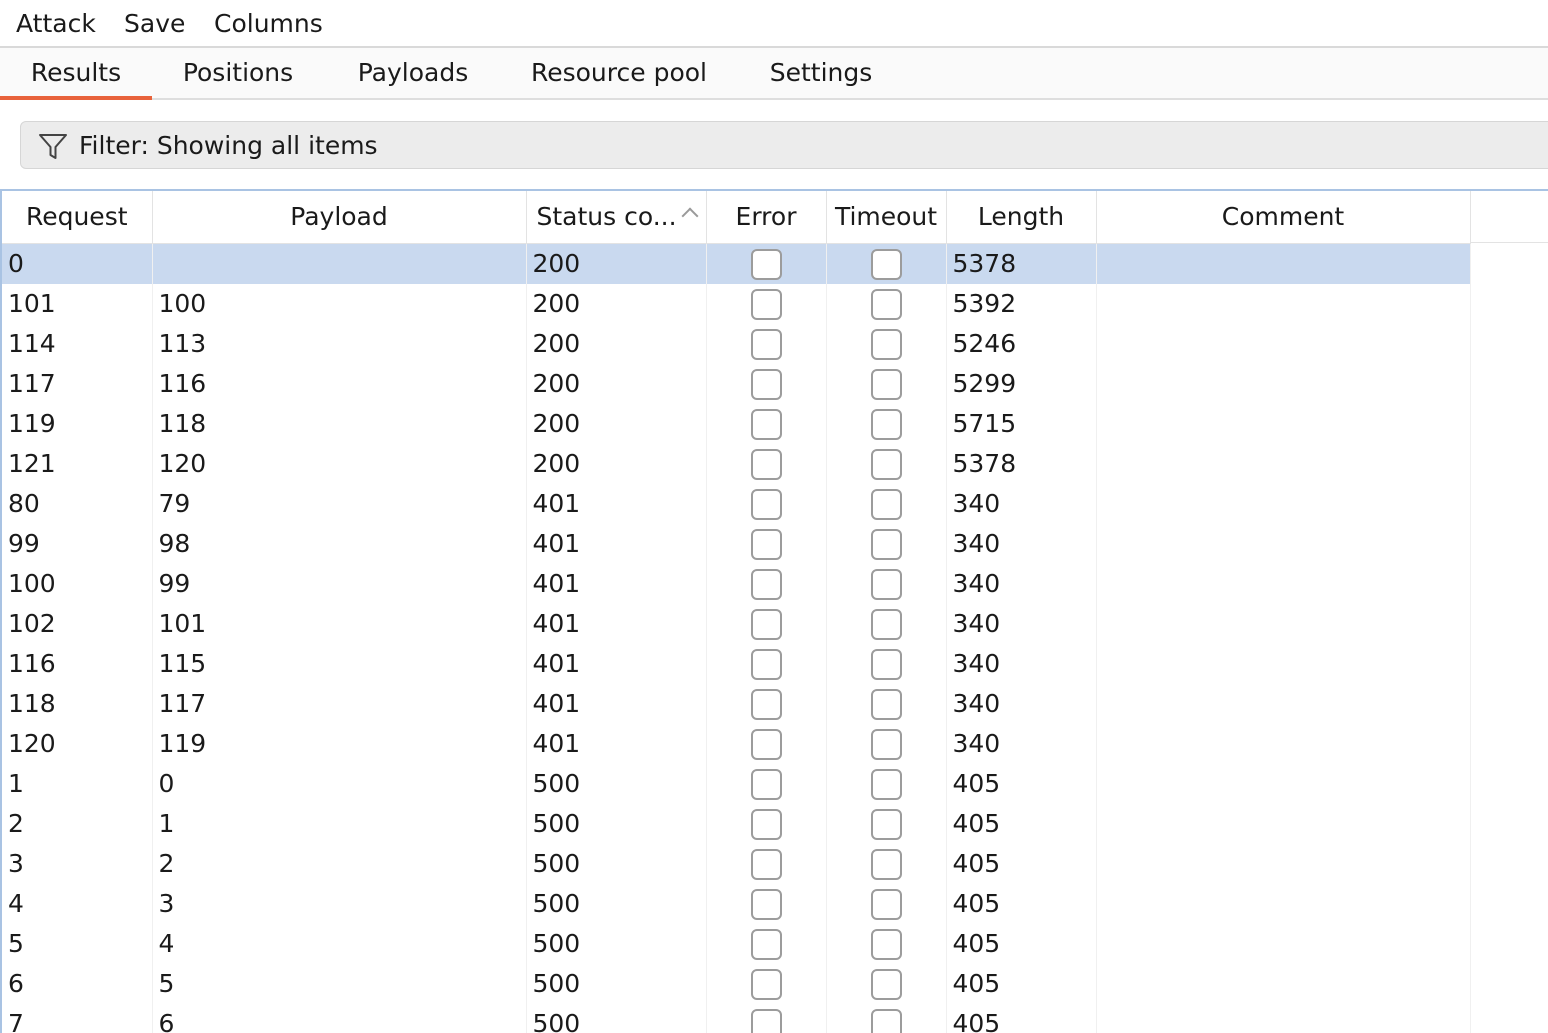  What do you see at coordinates (339, 703) in the screenshot?
I see `cell-payload: 117` at bounding box center [339, 703].